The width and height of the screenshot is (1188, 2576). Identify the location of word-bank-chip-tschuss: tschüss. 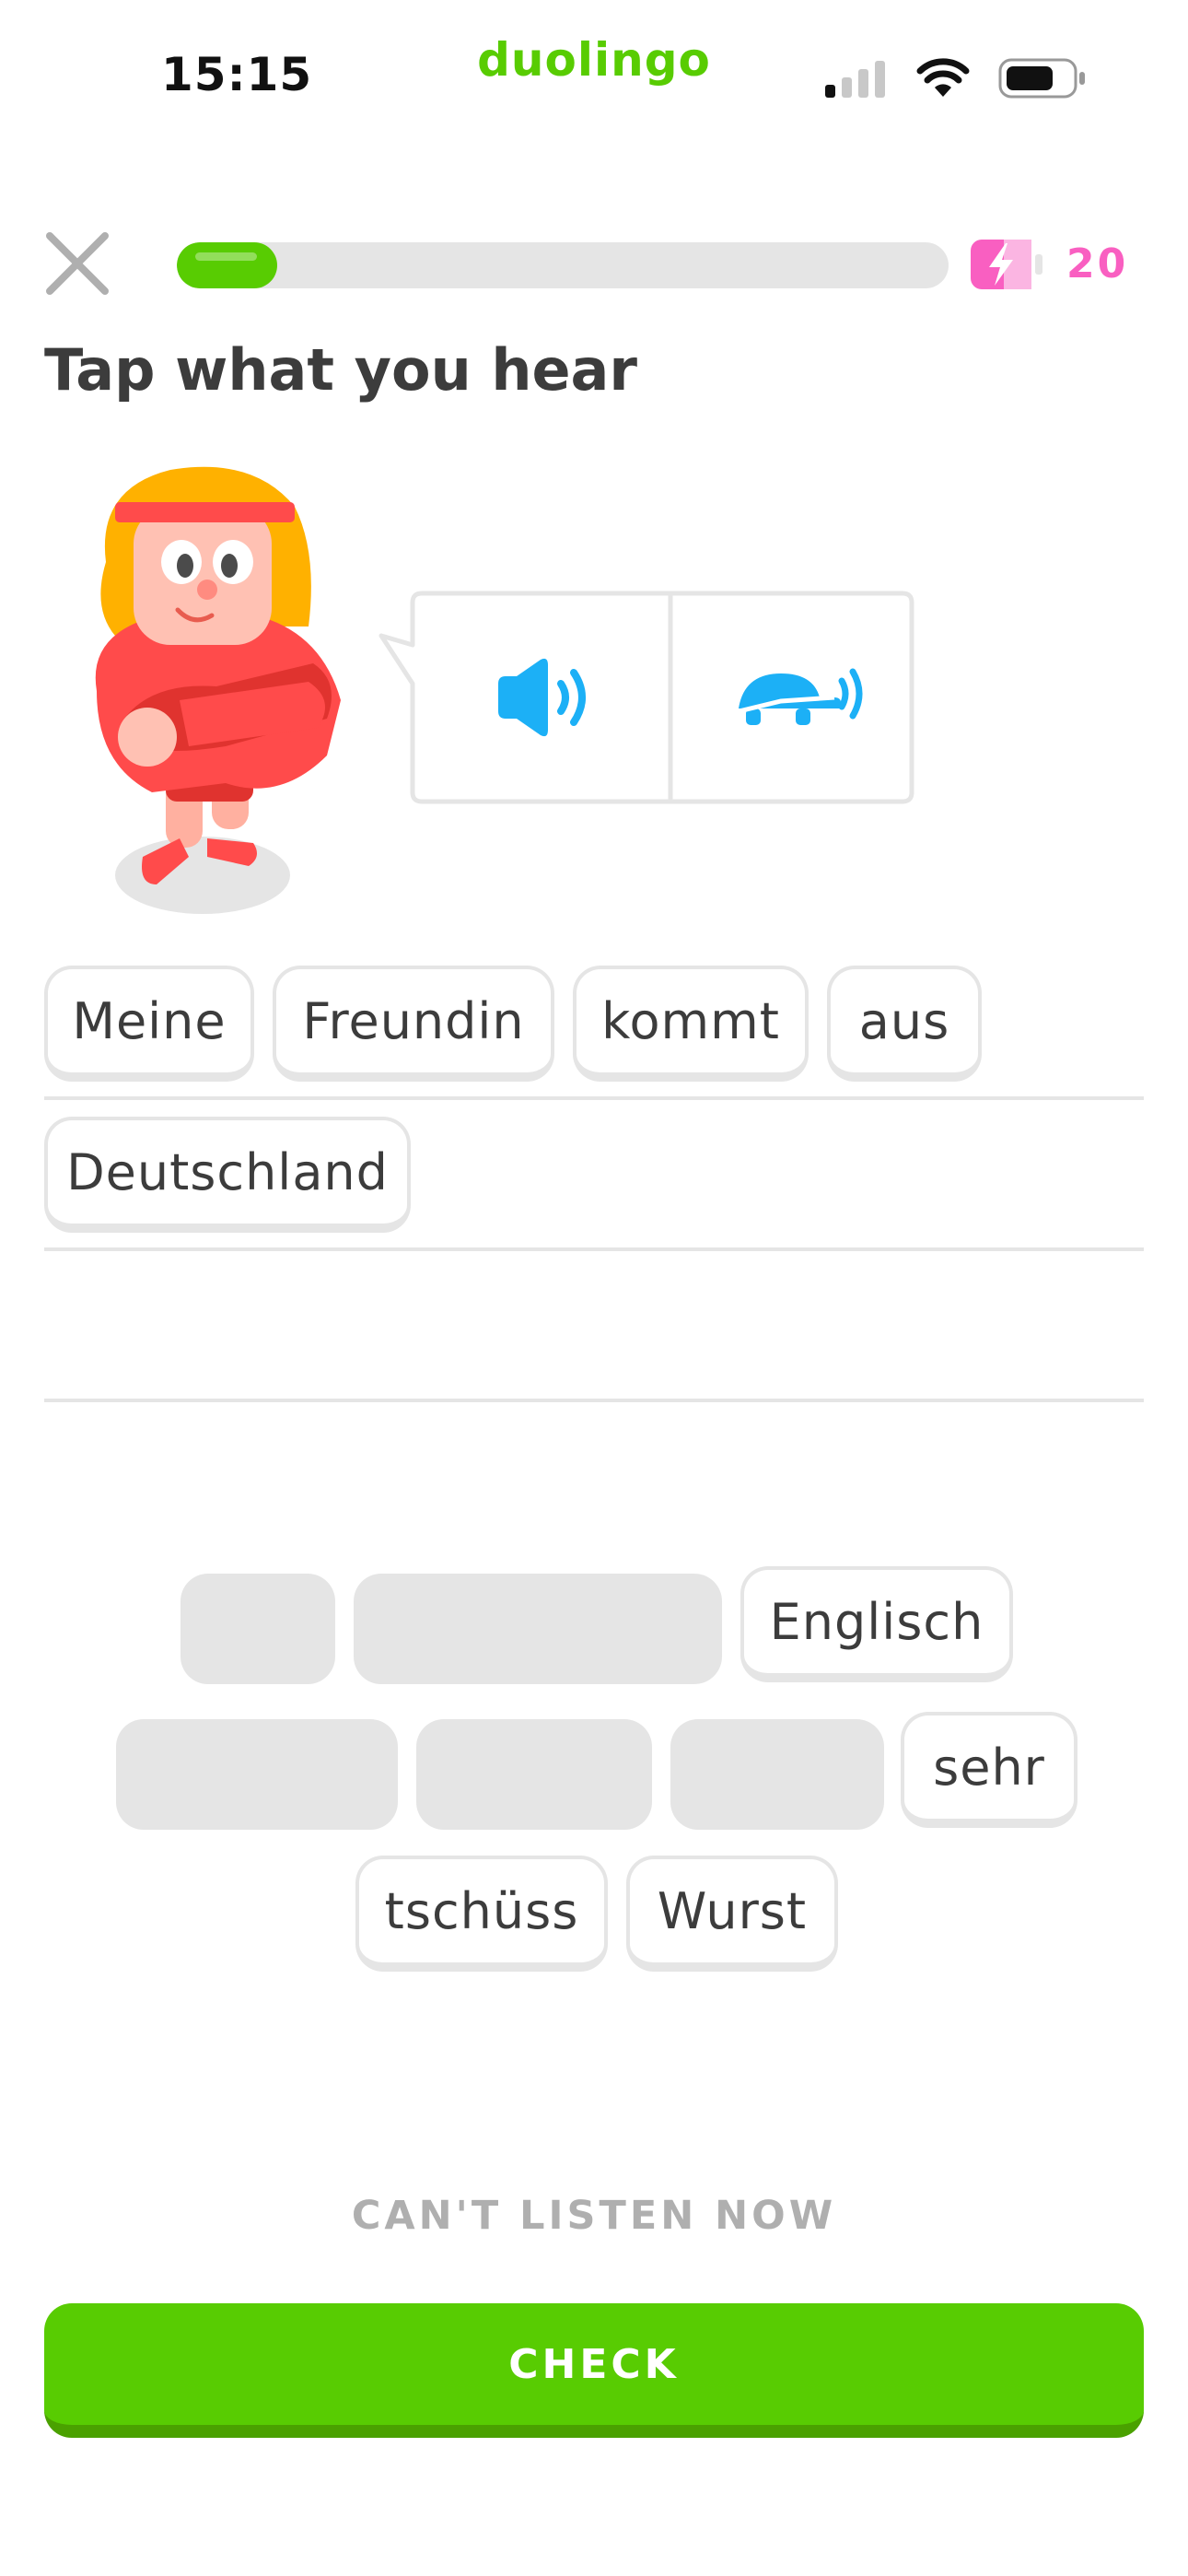
(482, 1914).